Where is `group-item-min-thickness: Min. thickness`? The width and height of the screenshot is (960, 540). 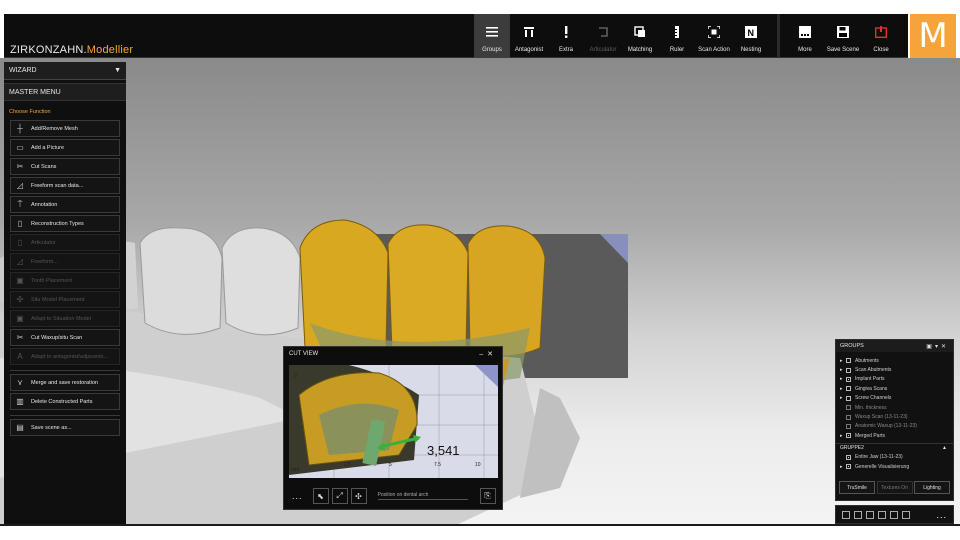
group-item-min-thickness: Min. thickness is located at coordinates (894, 407).